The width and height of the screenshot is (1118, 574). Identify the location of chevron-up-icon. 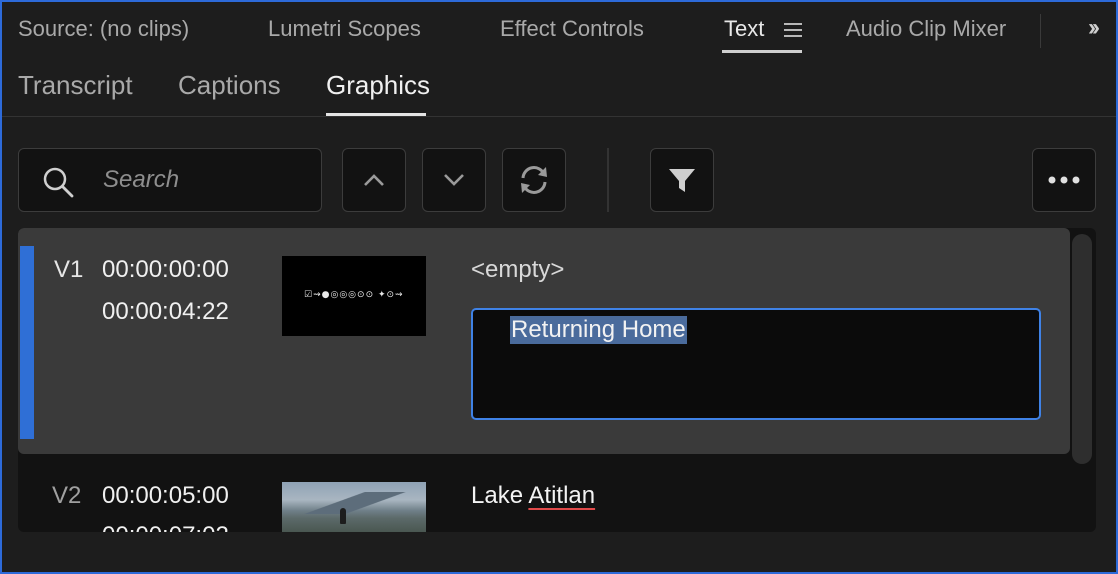
(374, 180).